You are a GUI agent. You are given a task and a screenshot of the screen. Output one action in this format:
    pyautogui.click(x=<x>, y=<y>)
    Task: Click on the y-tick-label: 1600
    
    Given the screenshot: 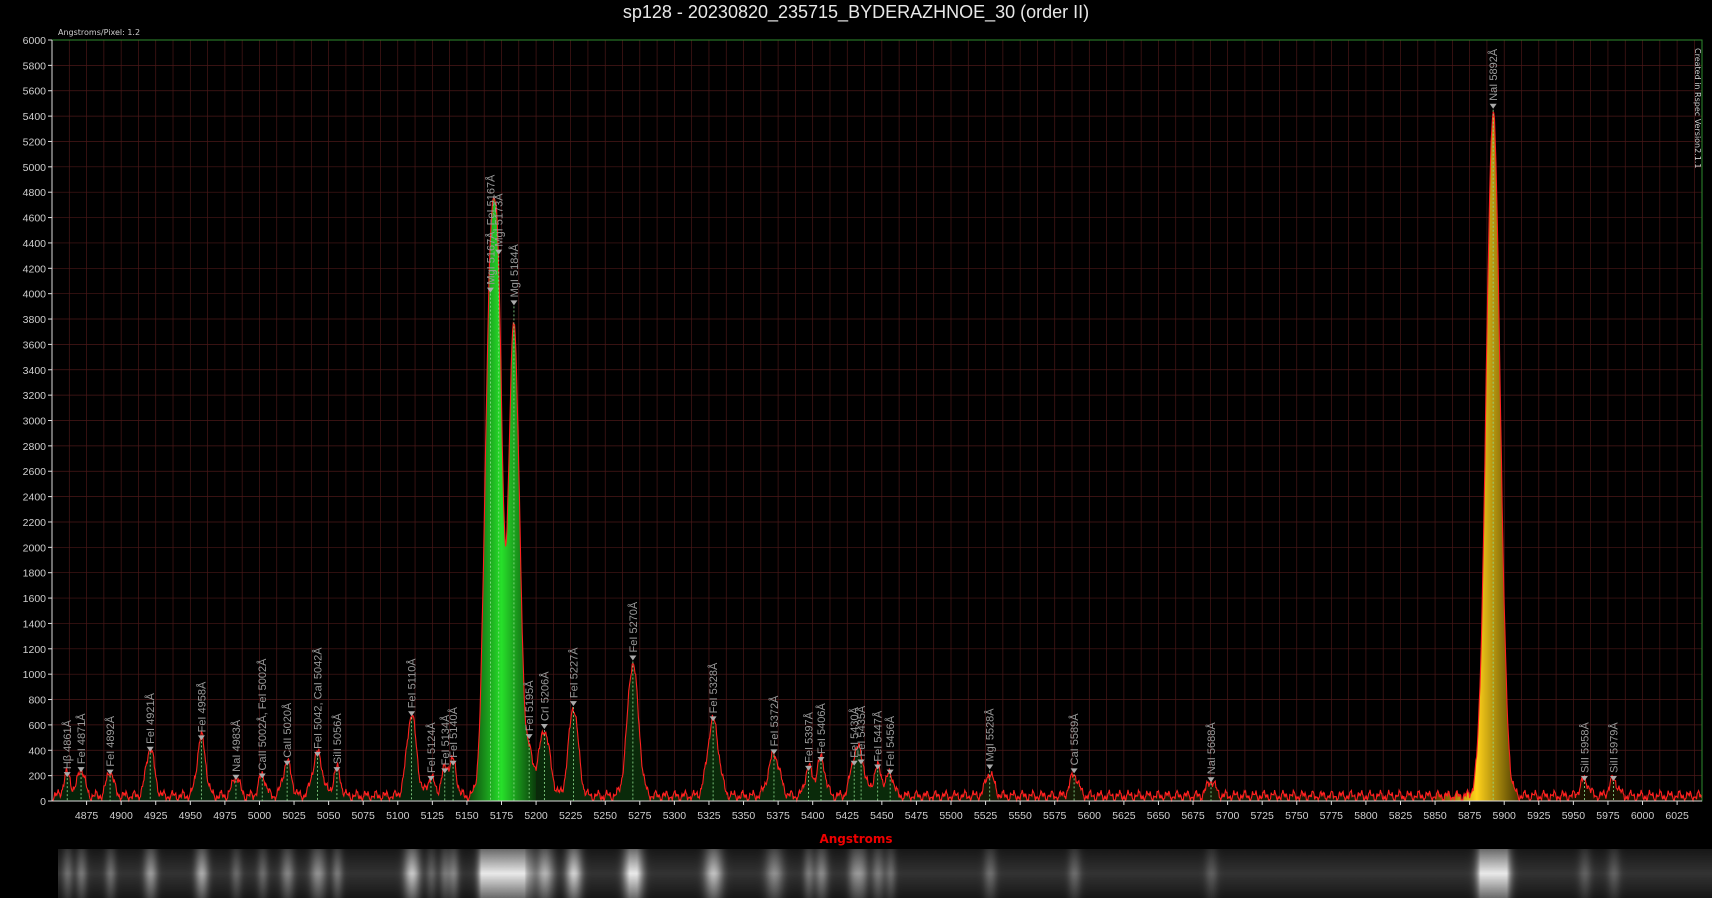 What is the action you would take?
    pyautogui.click(x=35, y=599)
    